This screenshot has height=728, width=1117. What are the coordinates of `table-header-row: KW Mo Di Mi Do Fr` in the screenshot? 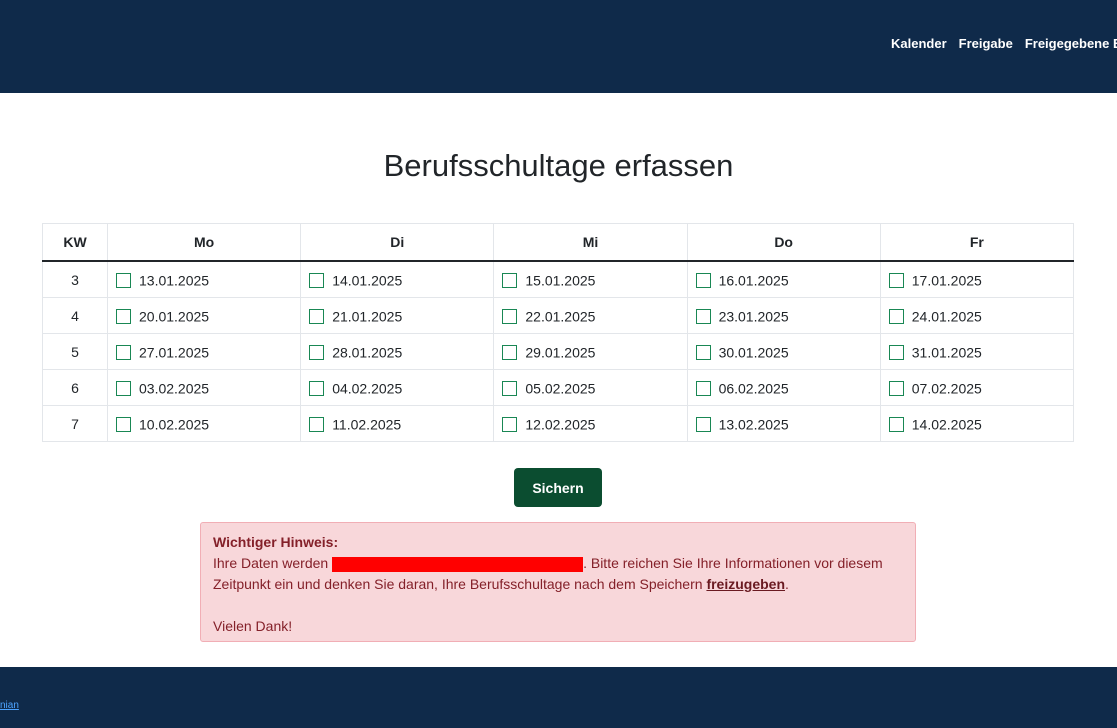 It's located at (558, 242).